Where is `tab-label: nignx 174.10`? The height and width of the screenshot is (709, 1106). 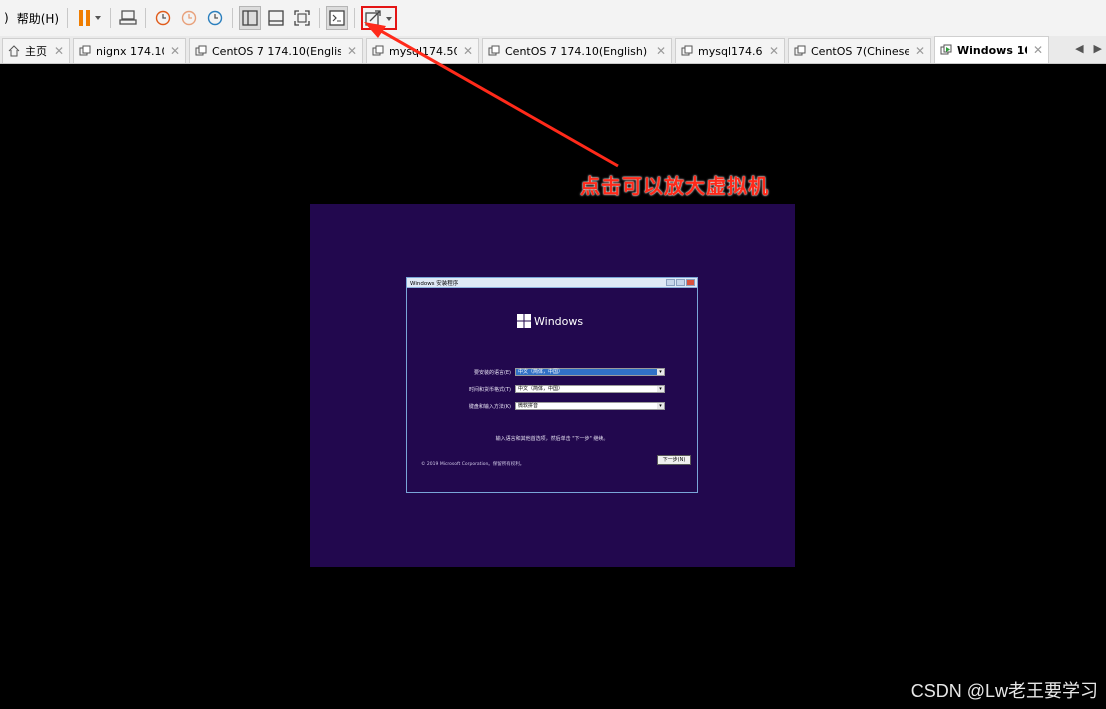 tab-label: nignx 174.10 is located at coordinates (130, 51).